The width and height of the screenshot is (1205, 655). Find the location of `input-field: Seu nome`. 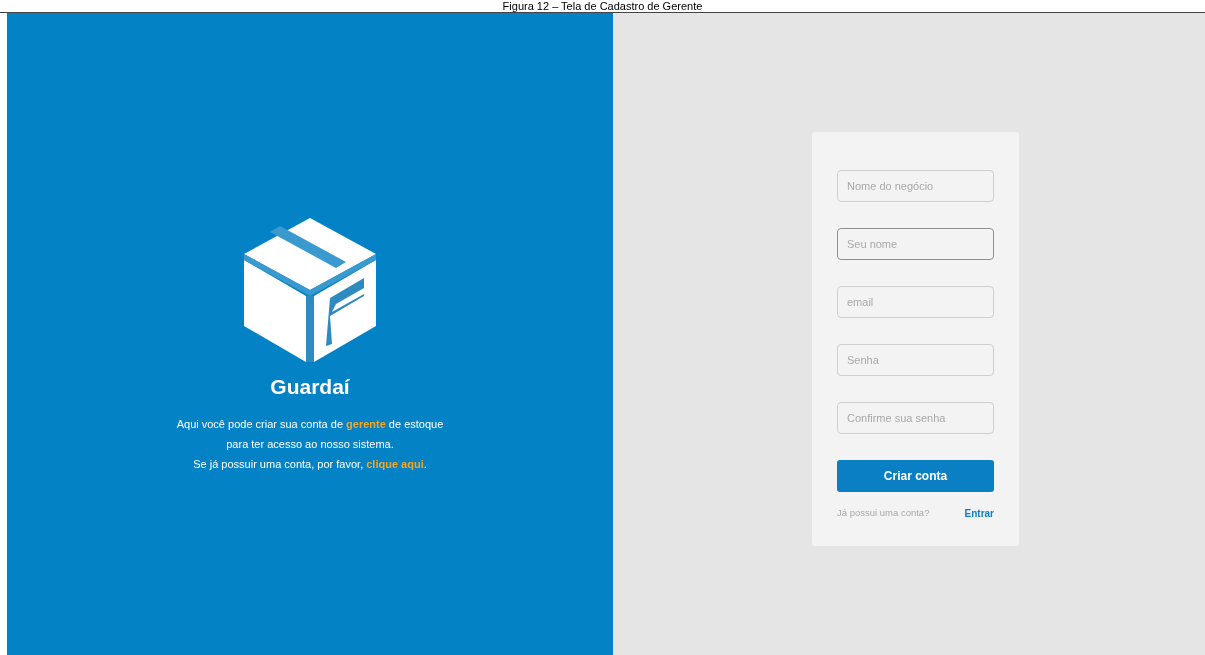

input-field: Seu nome is located at coordinates (915, 244).